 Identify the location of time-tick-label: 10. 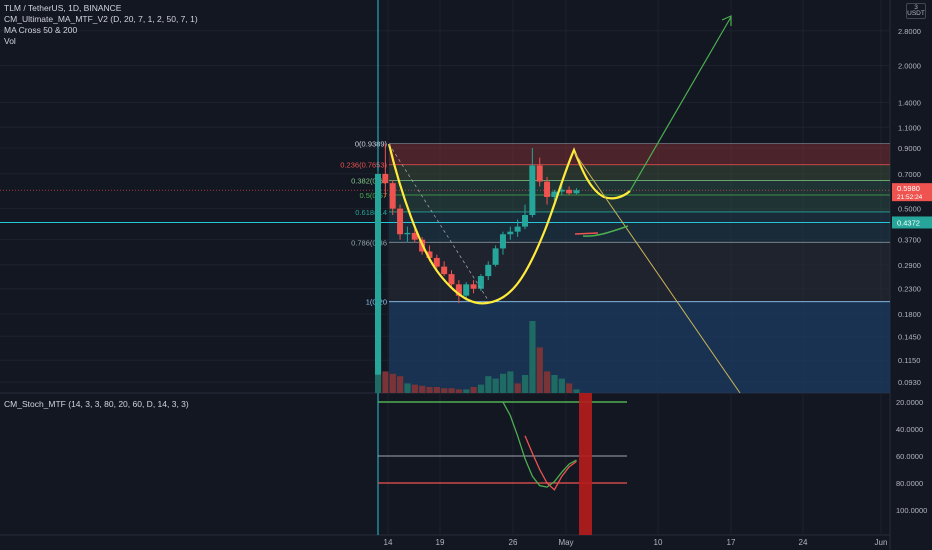
(658, 542).